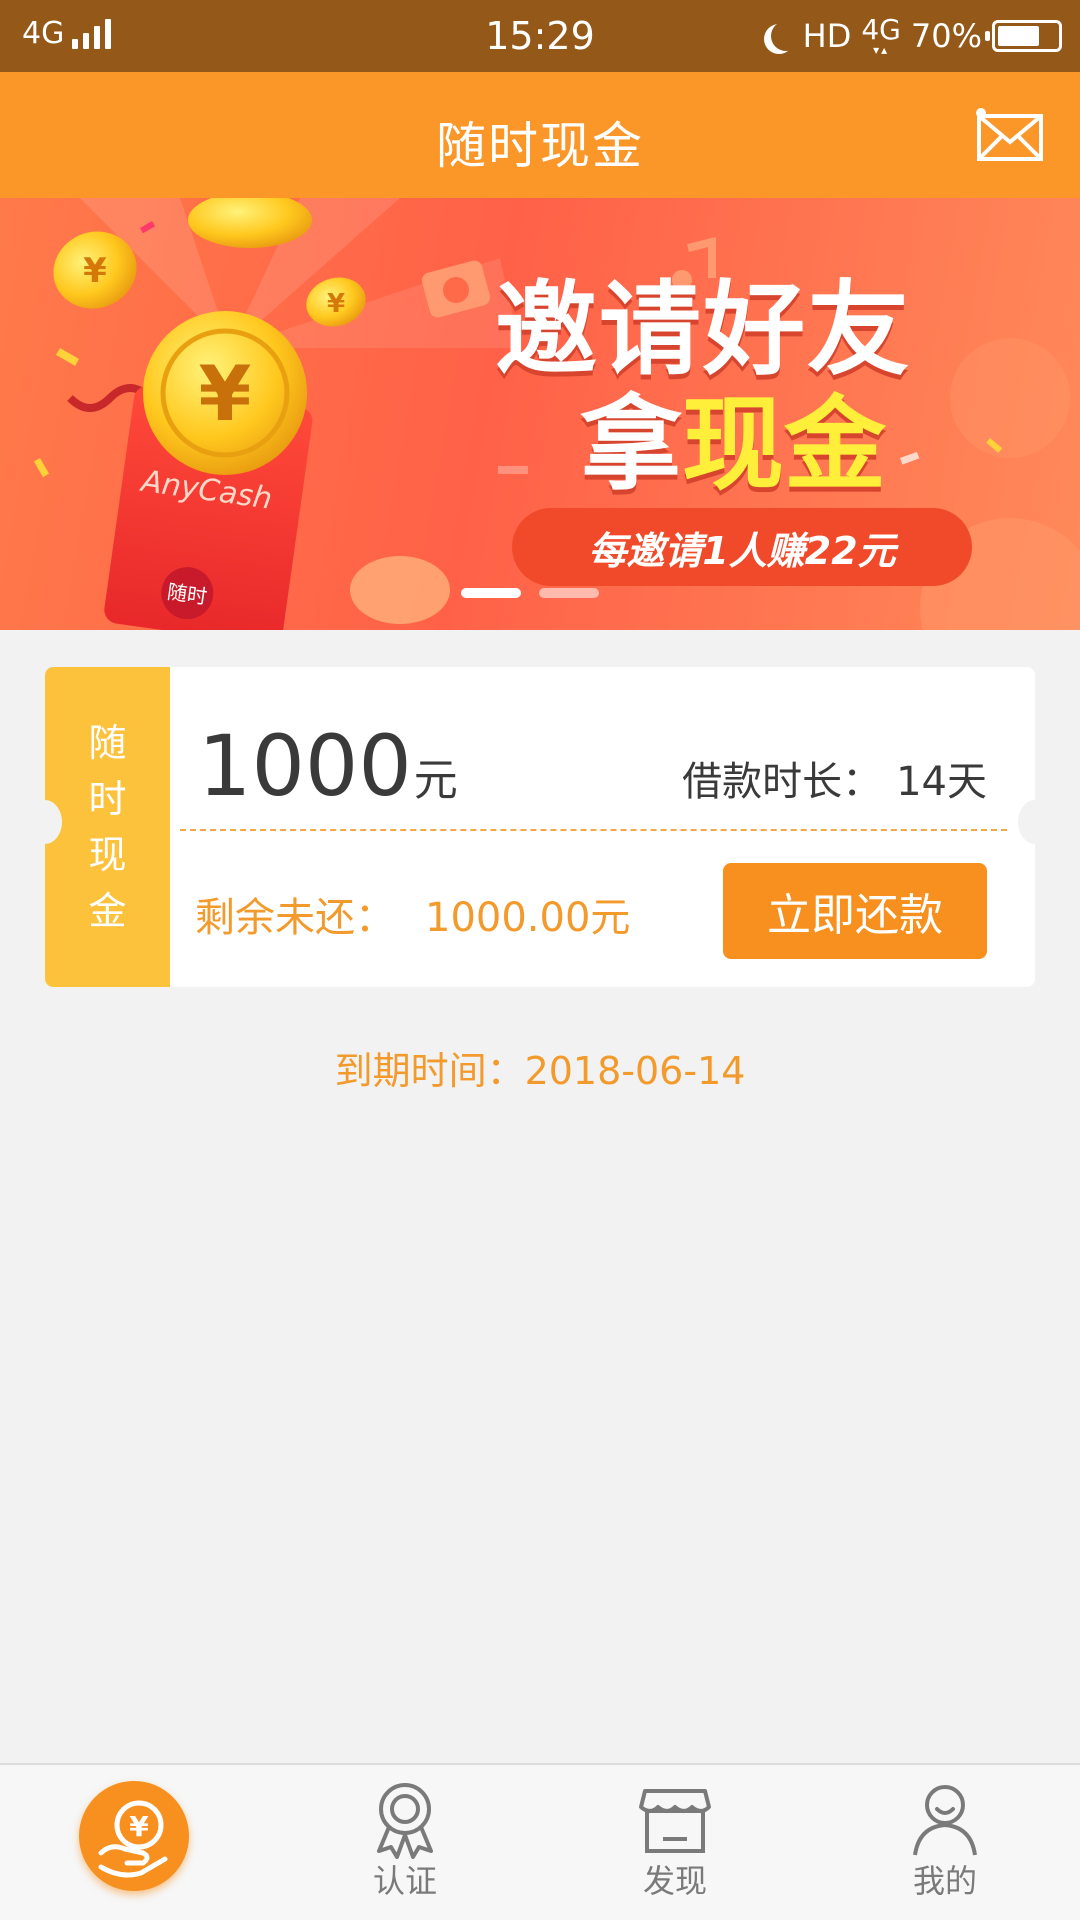 Image resolution: width=1080 pixels, height=1920 pixels. Describe the element at coordinates (631, 445) in the screenshot. I see `banner-subline-prefix: 拿` at that location.